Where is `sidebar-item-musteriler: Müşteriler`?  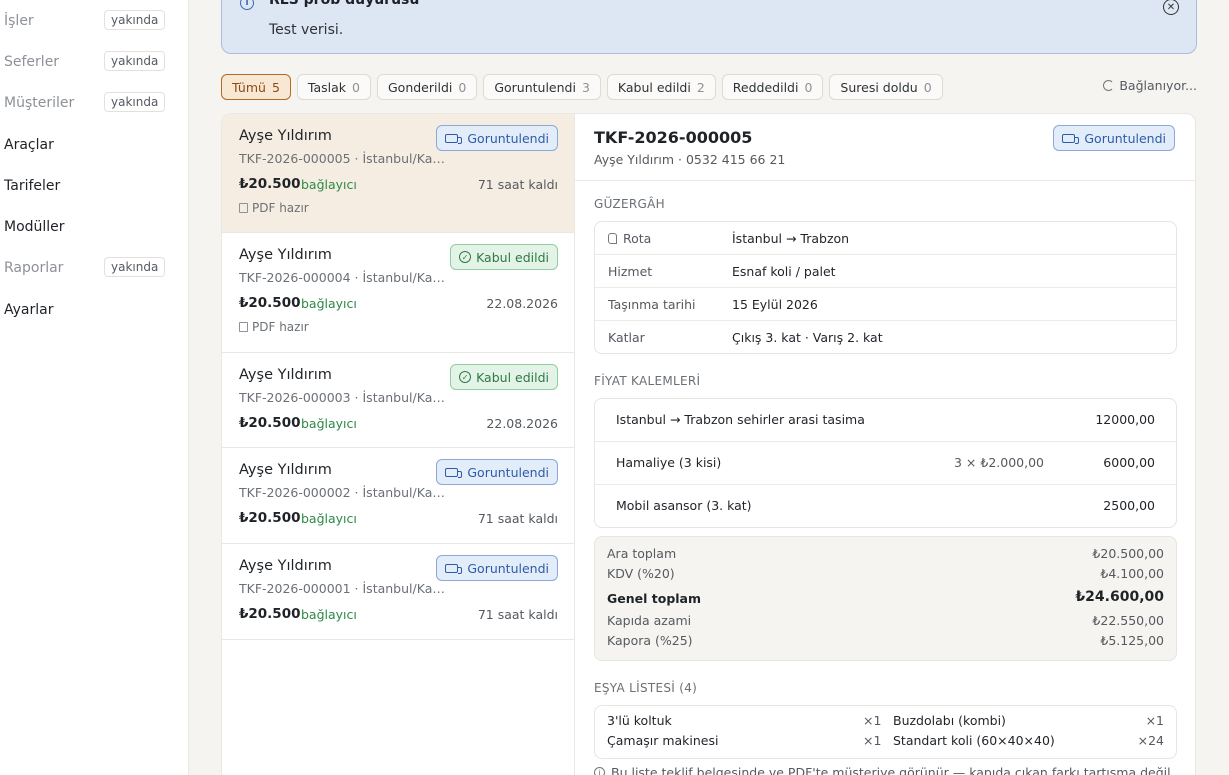 sidebar-item-musteriler: Müşteriler is located at coordinates (39, 103).